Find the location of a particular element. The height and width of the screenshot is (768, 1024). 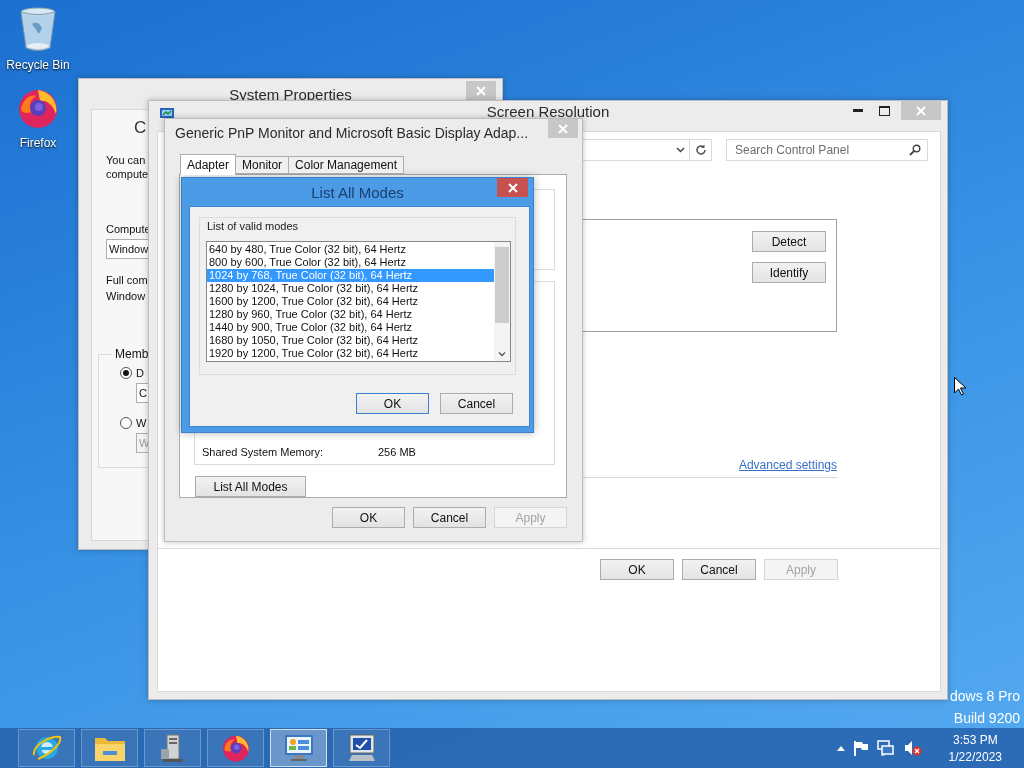

os-watermark-text: Build 9200 is located at coordinates (986, 718).